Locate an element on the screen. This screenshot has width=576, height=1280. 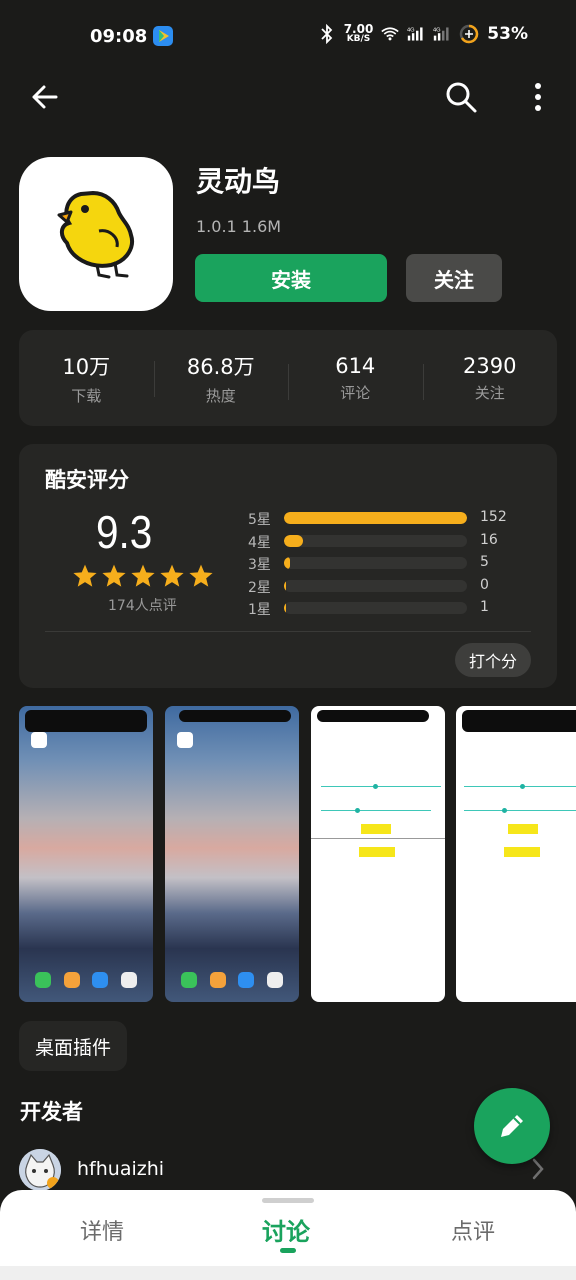
back-arrow-icon is located at coordinates (45, 97).